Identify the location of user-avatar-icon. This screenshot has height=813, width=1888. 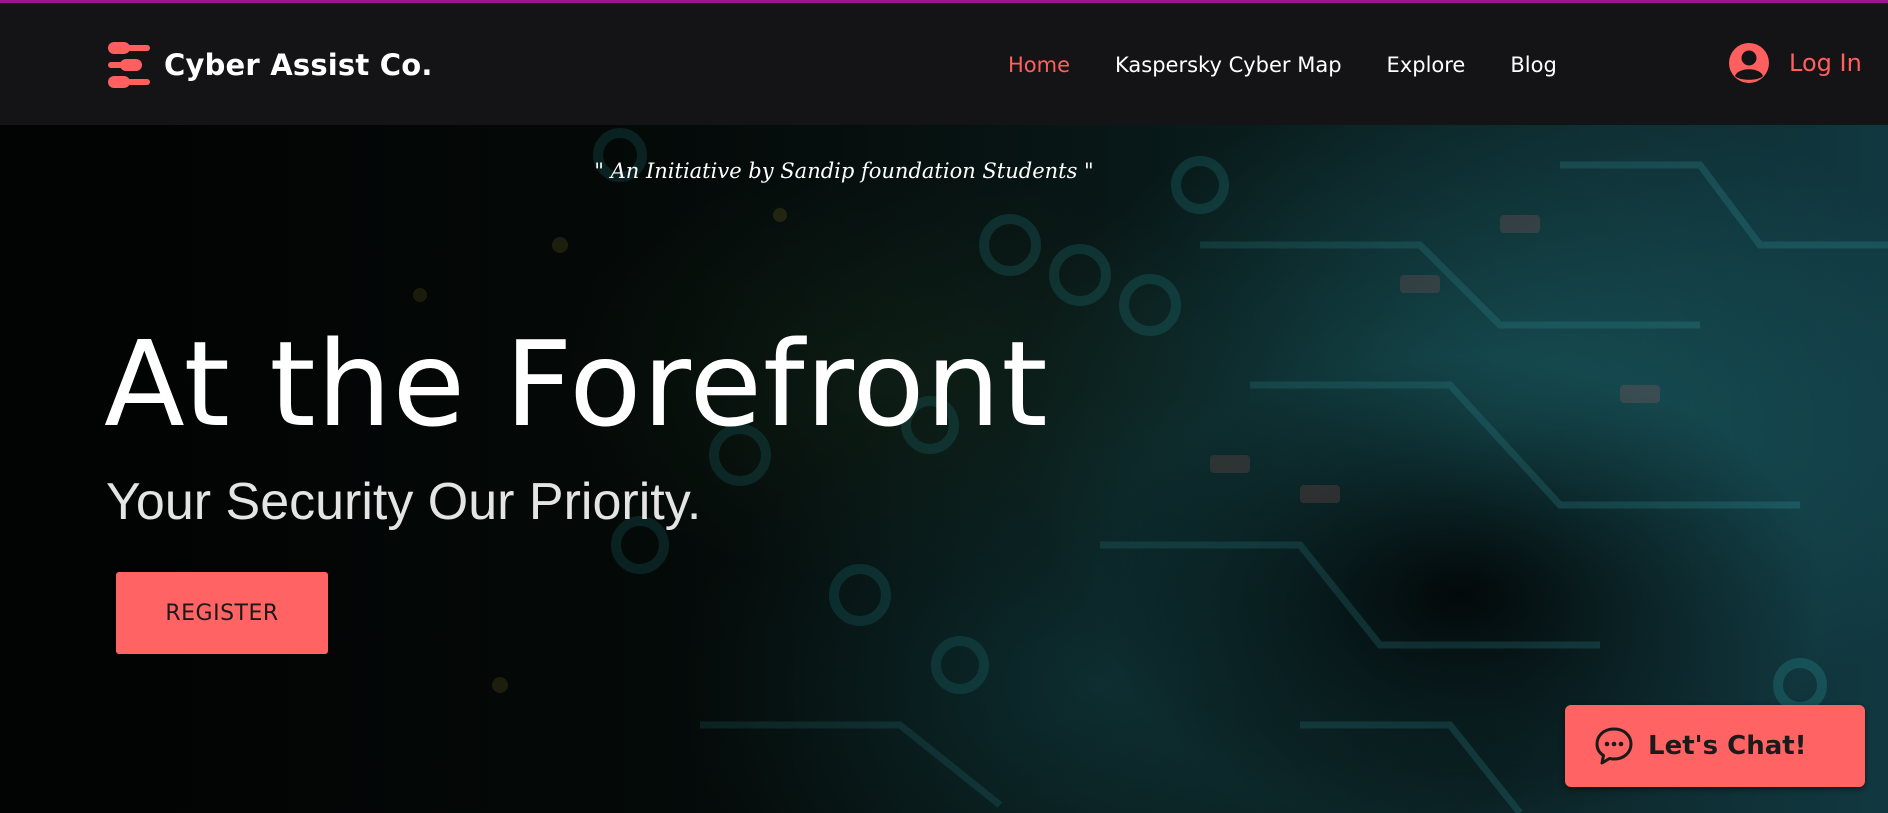
(1749, 63).